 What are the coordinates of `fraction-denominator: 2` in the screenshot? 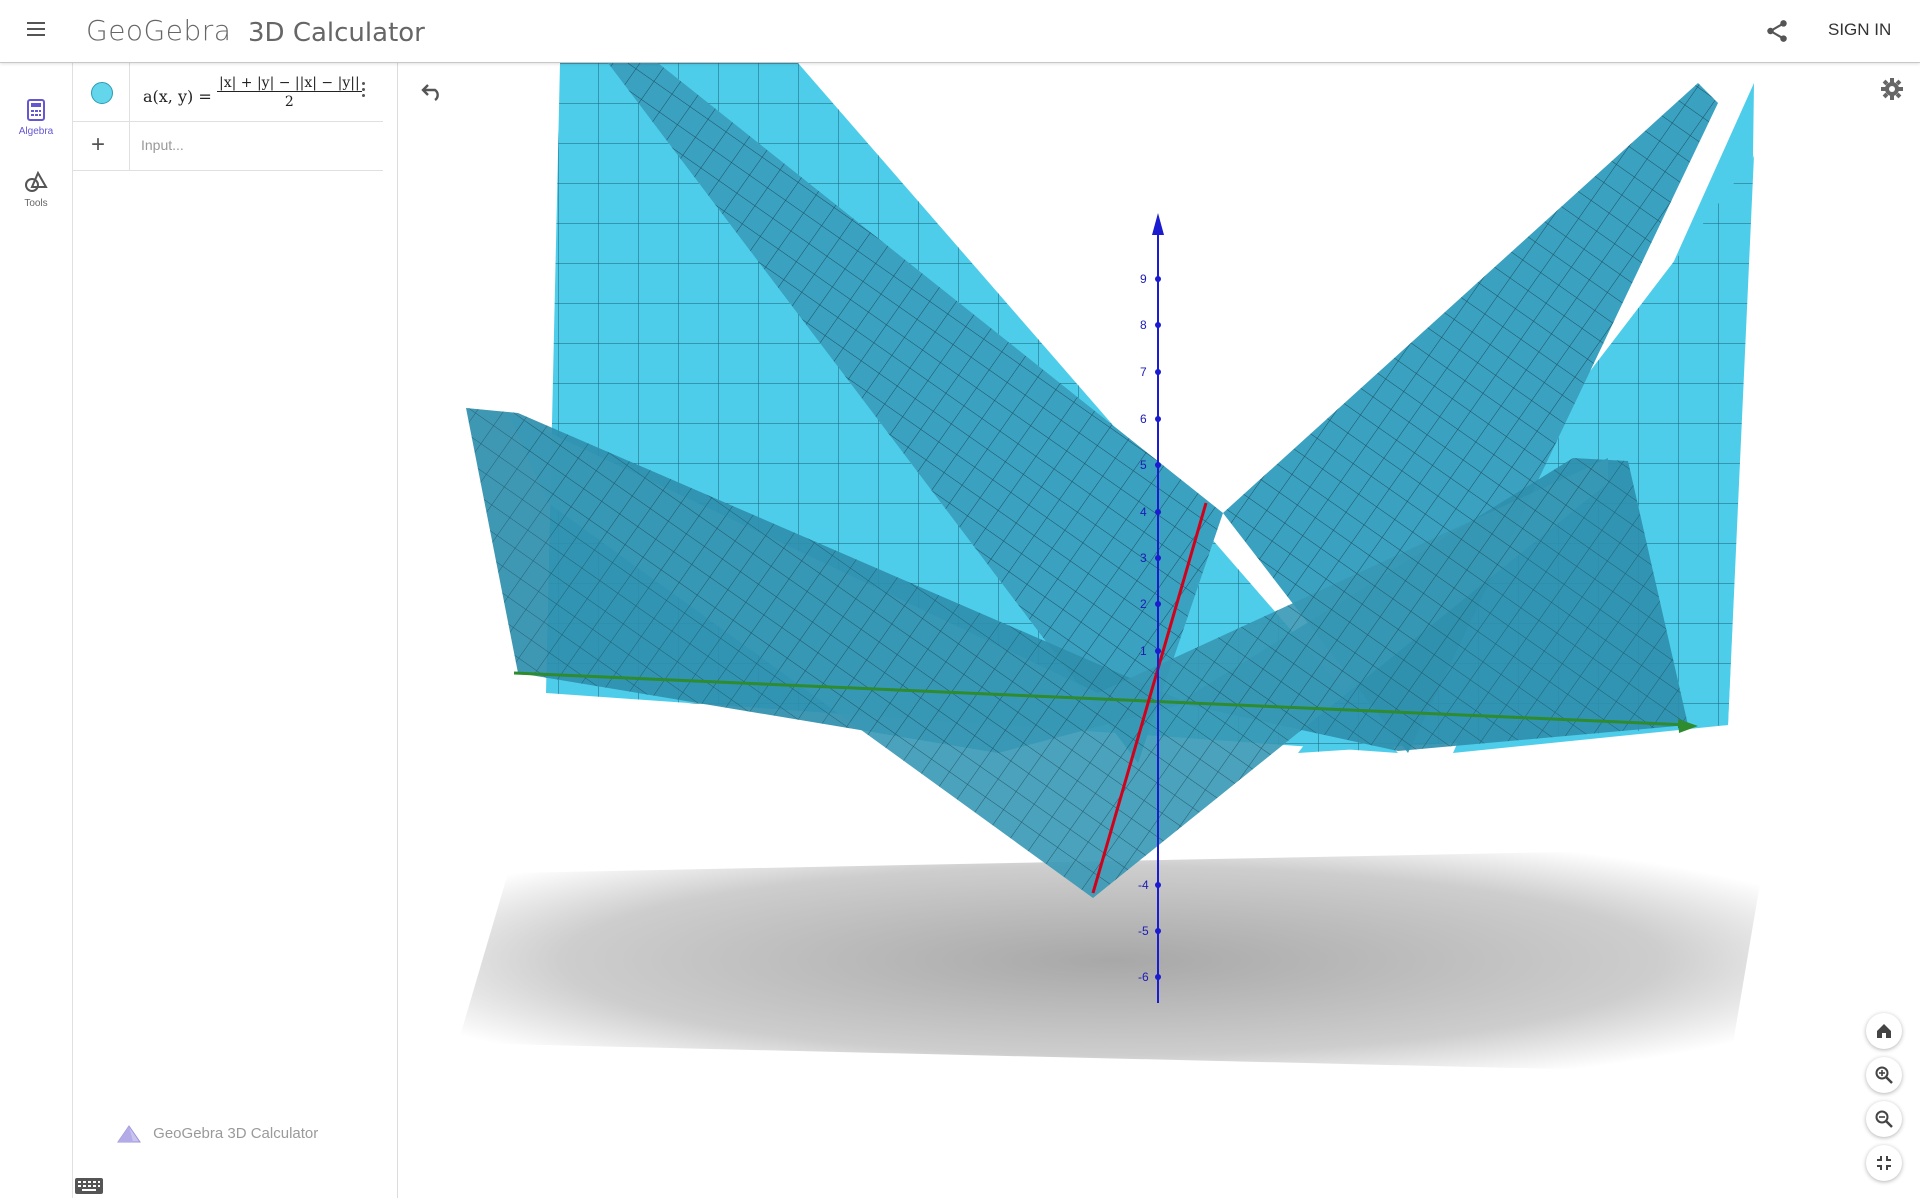 It's located at (289, 102).